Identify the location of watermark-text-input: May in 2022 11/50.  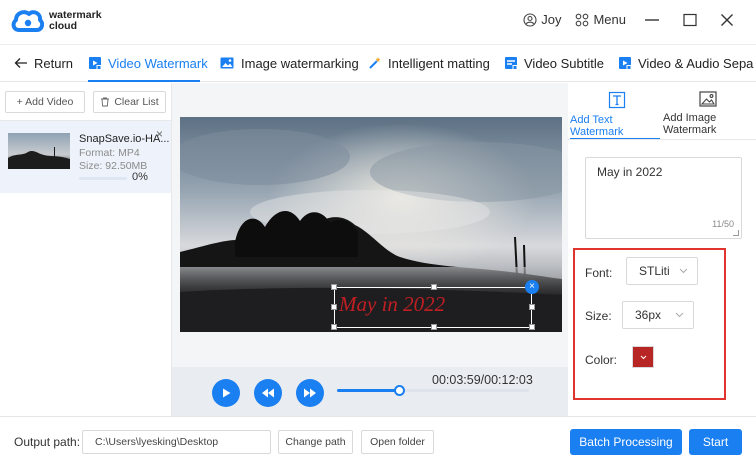
(663, 198).